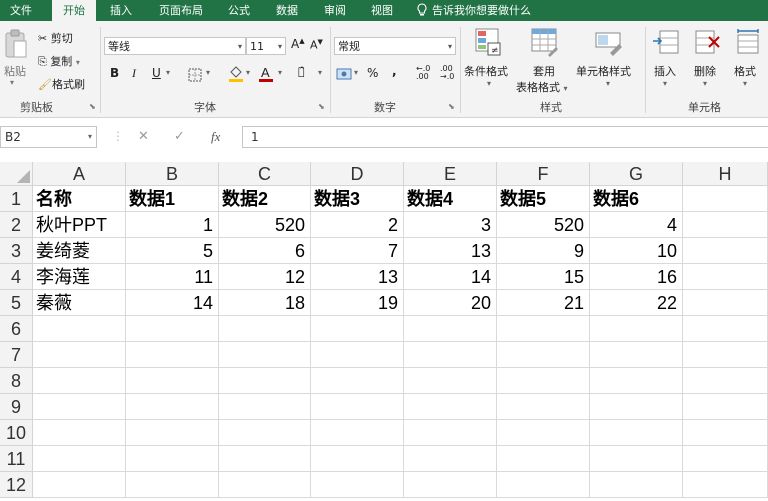 This screenshot has width=768, height=501. Describe the element at coordinates (609, 44) in the screenshot. I see `cell-styles-button` at that location.